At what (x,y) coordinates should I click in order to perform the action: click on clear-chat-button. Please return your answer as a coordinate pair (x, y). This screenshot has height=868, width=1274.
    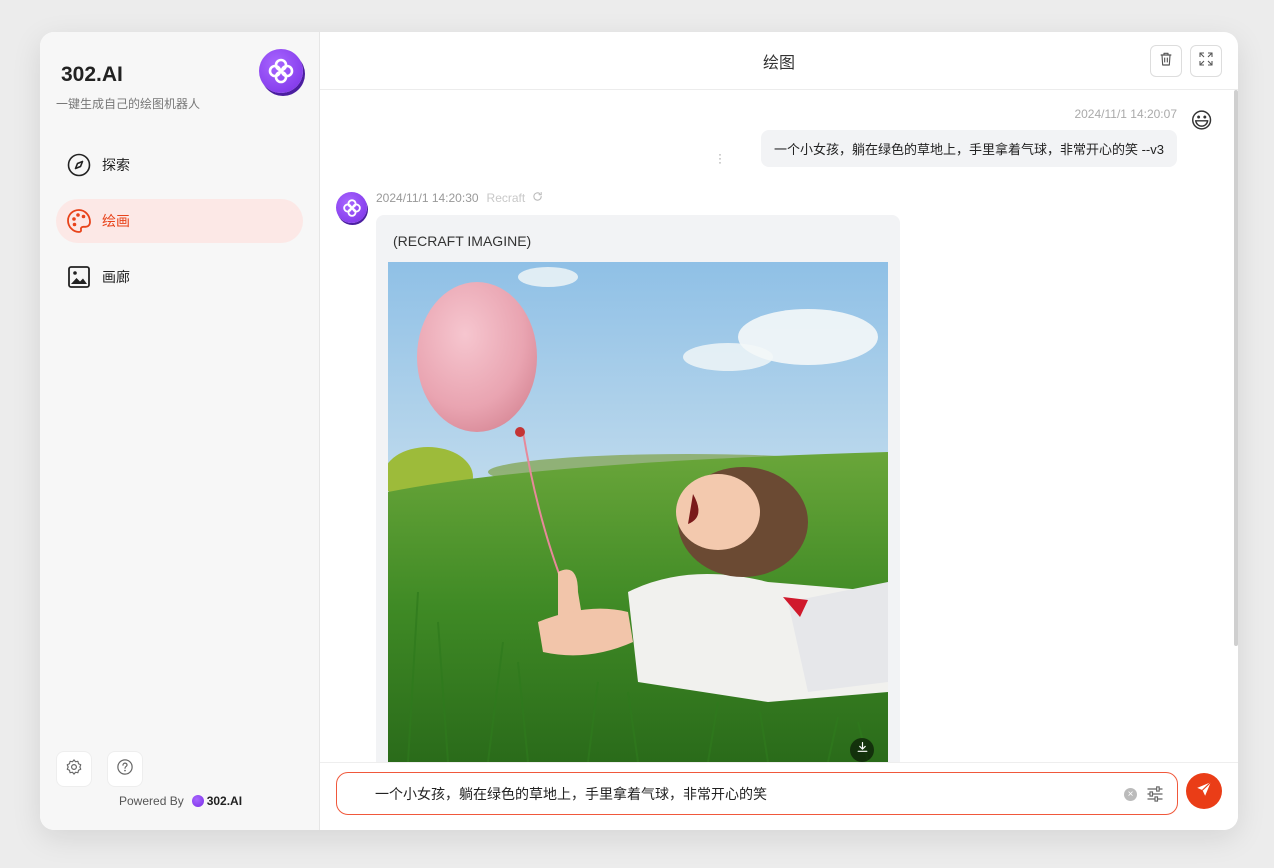
    Looking at the image, I should click on (1166, 61).